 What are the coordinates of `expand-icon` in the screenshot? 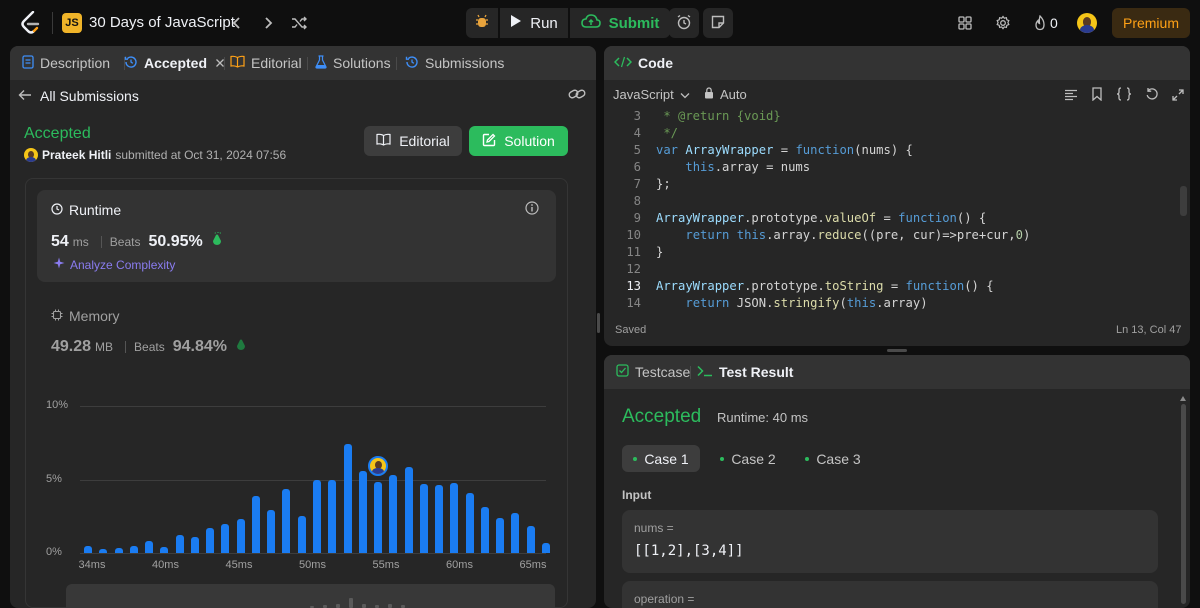 It's located at (1178, 96).